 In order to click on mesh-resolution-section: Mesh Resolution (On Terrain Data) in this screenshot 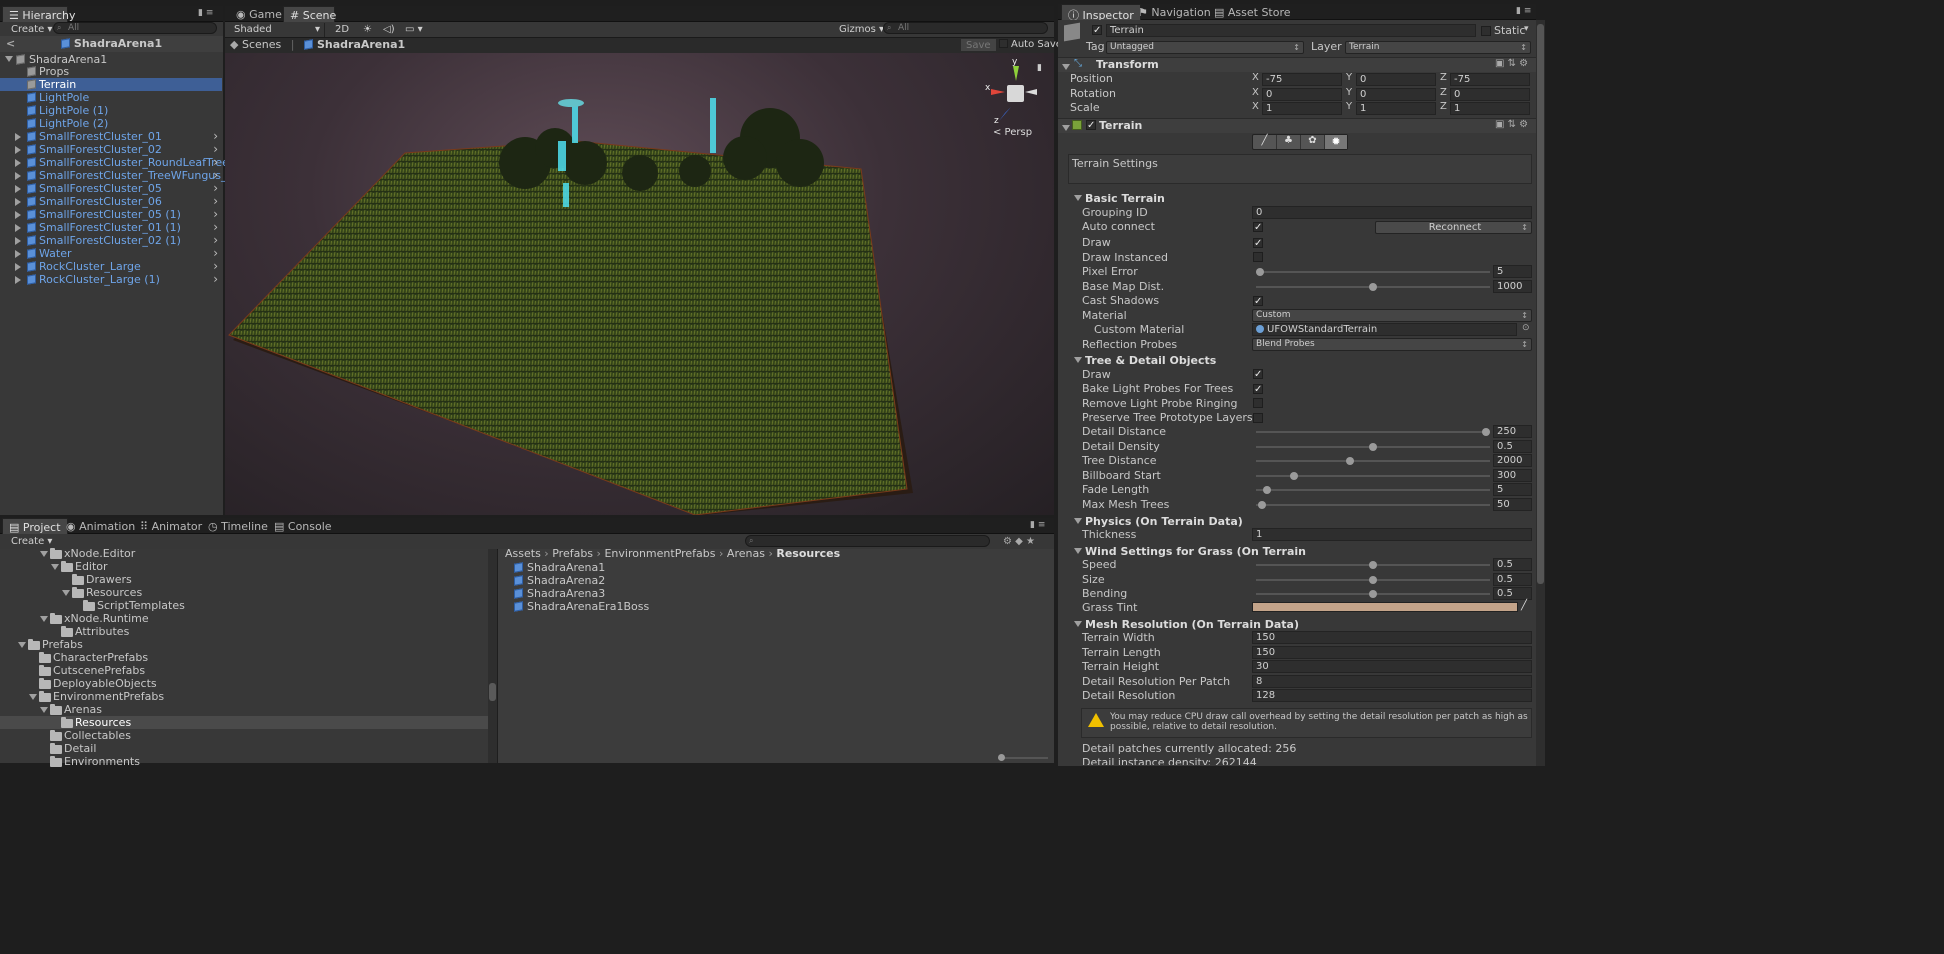, I will do `click(1186, 624)`.